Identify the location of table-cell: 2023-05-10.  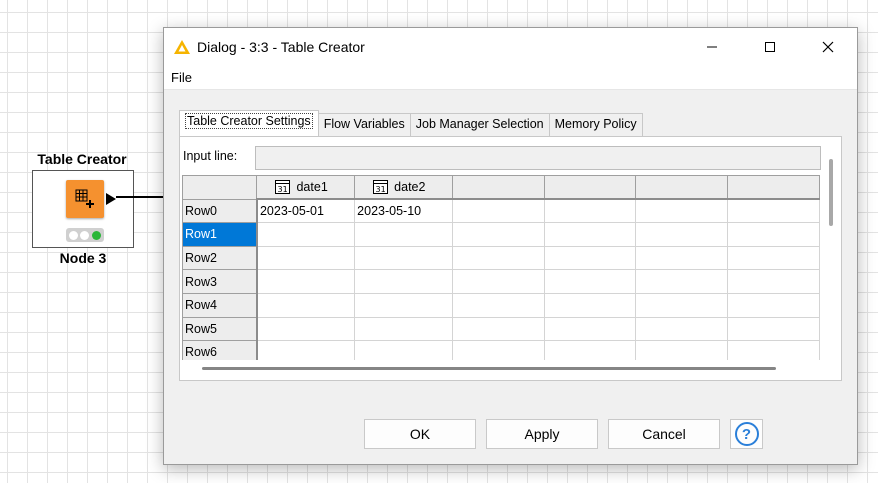
(403, 211).